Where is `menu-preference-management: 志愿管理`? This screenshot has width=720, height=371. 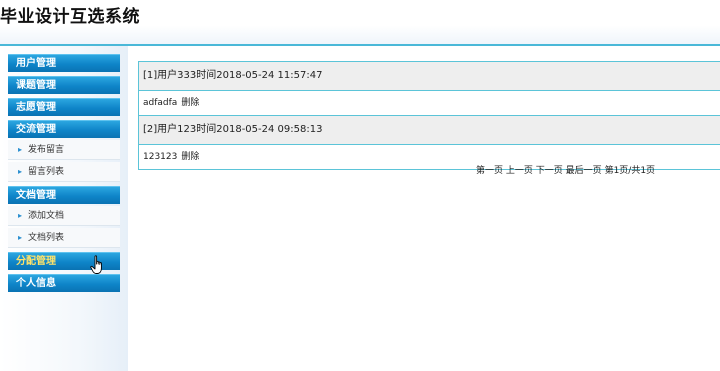
menu-preference-management: 志愿管理 is located at coordinates (64, 107).